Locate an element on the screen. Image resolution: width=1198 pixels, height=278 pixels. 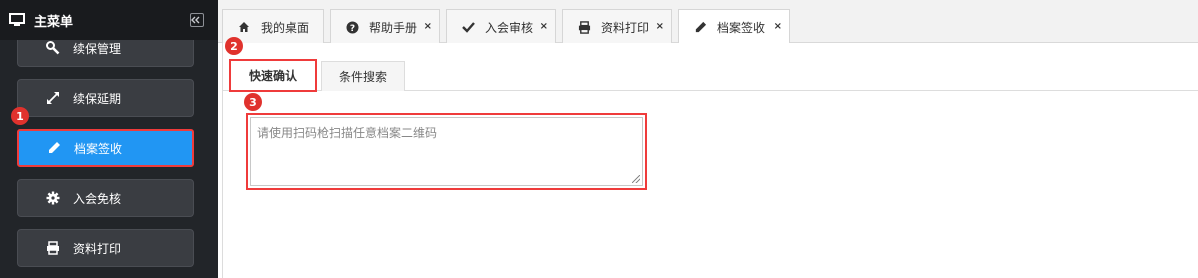
tab-membership-review: 入会审核 × is located at coordinates (501, 26).